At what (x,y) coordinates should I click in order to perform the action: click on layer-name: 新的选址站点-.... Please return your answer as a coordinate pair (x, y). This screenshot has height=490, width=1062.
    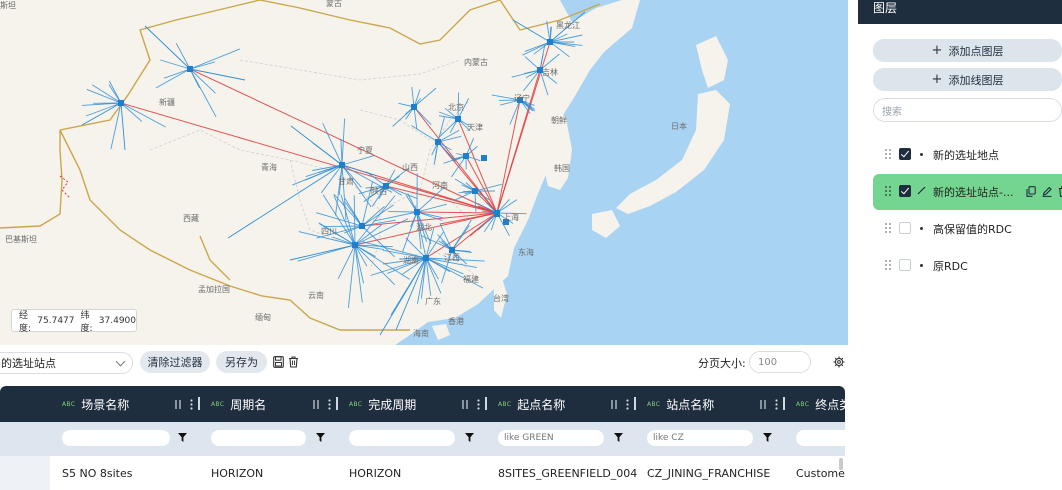
    Looking at the image, I should click on (973, 192).